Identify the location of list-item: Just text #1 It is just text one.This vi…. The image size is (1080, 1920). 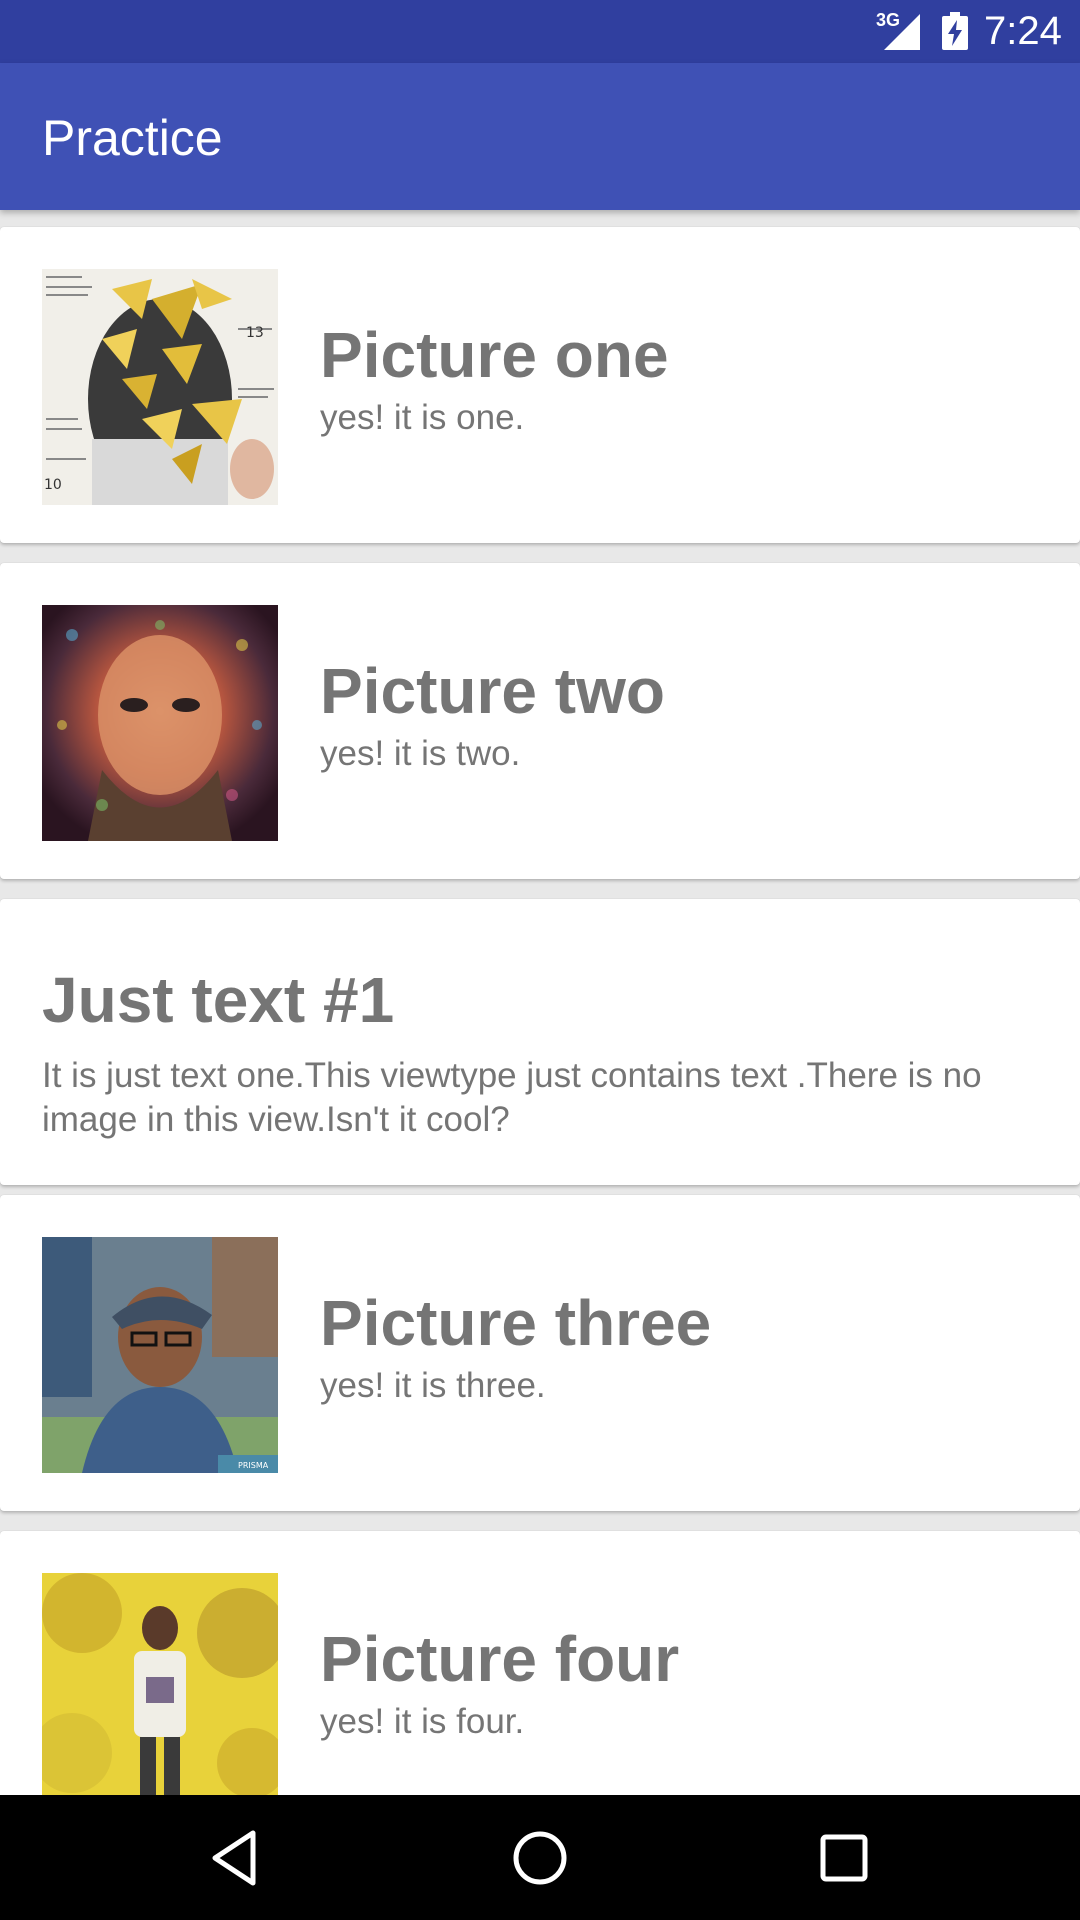
(540, 1042).